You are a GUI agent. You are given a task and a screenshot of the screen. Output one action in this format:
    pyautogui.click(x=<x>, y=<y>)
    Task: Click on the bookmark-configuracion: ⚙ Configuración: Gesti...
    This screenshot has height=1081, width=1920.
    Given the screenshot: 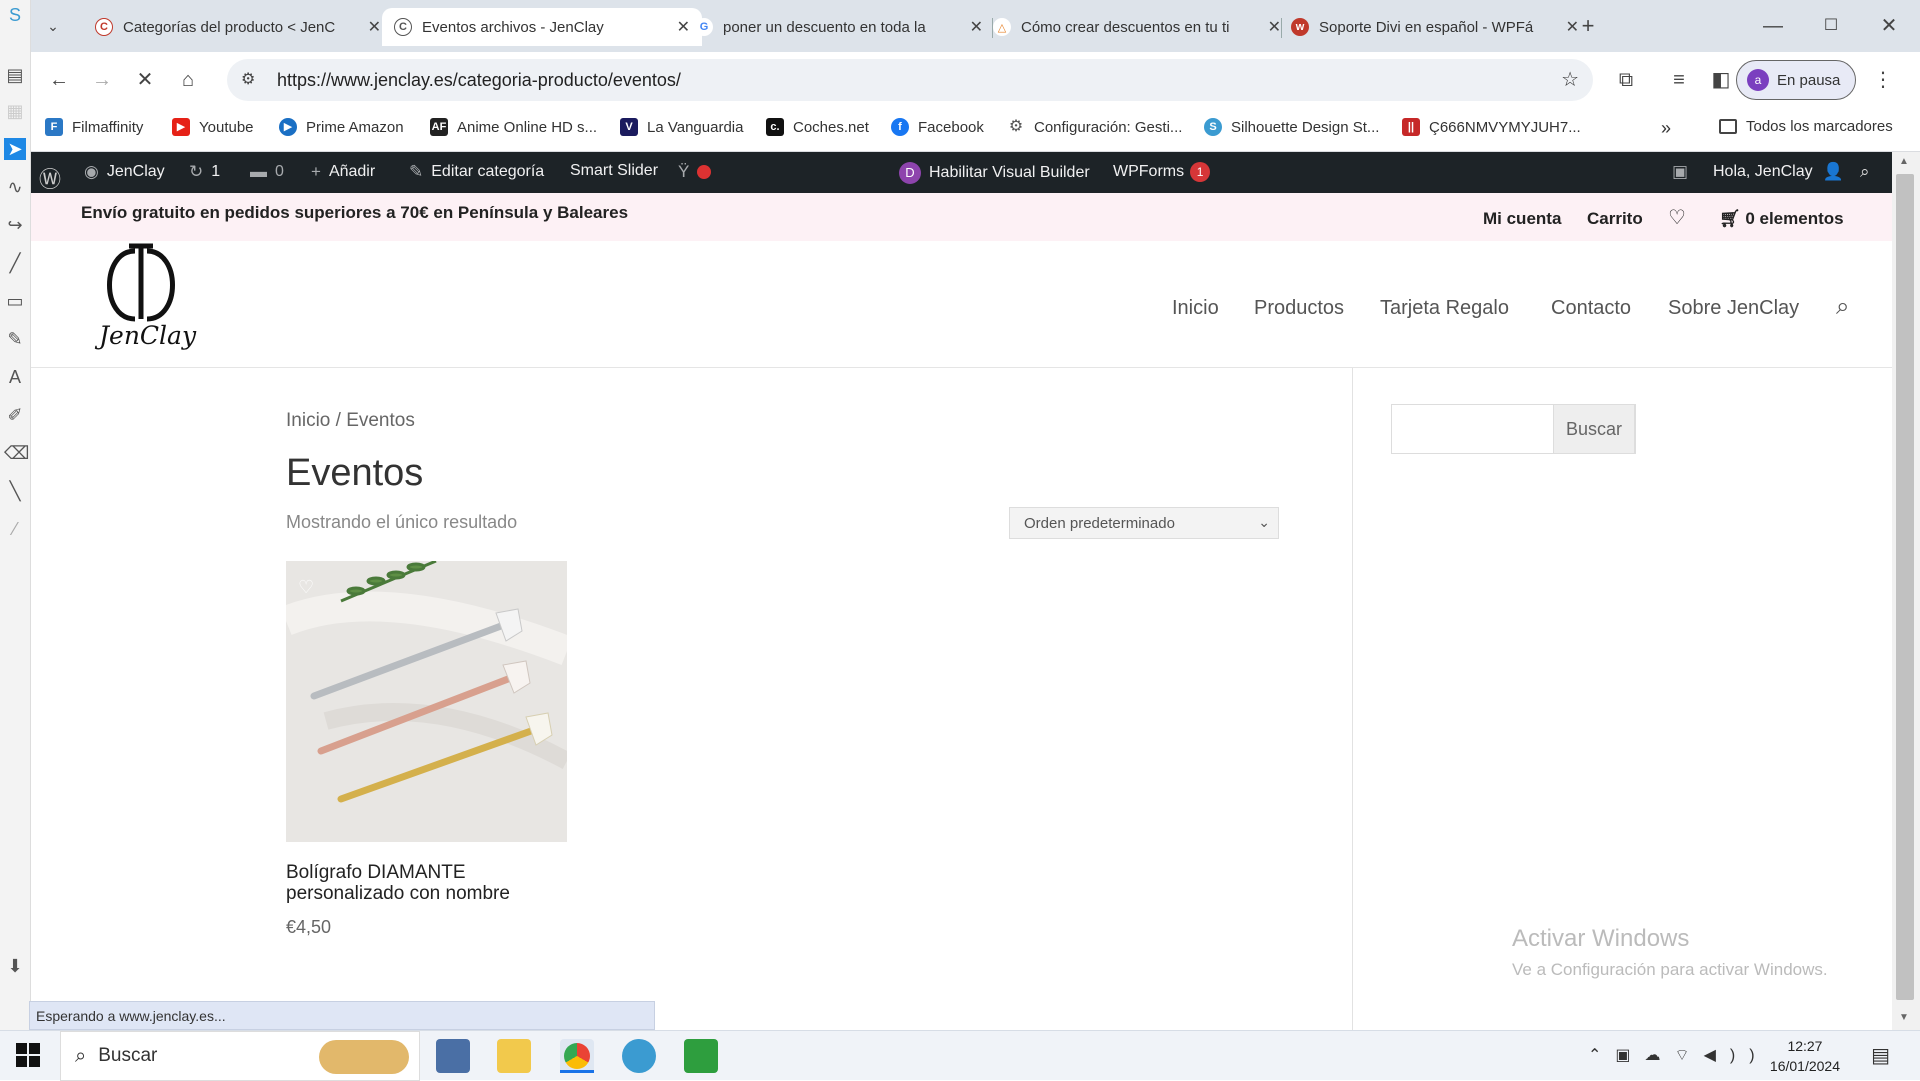 What is the action you would take?
    pyautogui.click(x=1094, y=127)
    